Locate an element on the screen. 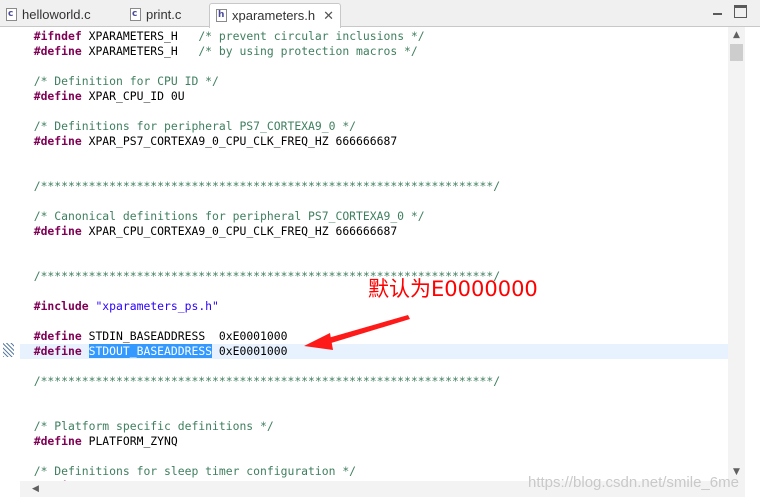  tab-xparameters-h: h xparameters.h ✕ is located at coordinates (275, 15).